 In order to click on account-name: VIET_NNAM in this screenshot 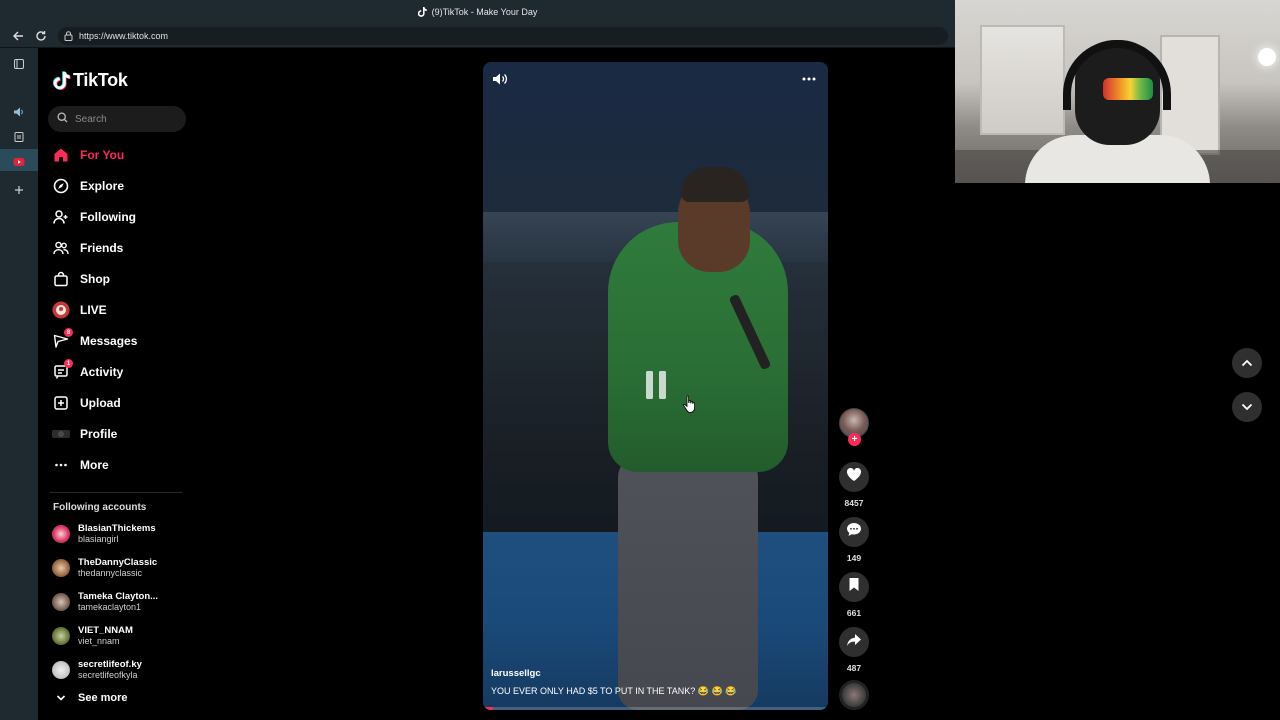, I will do `click(105, 630)`.